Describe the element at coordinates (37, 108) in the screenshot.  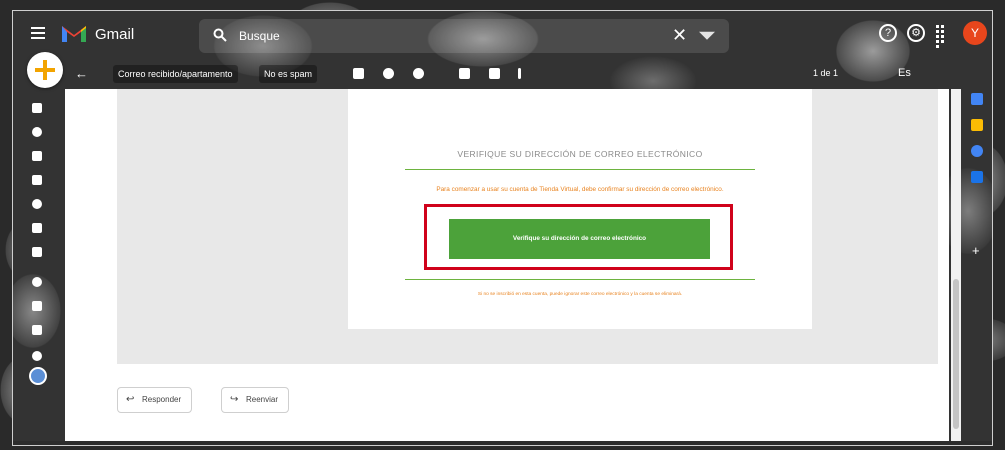
I see `inbox-icon` at that location.